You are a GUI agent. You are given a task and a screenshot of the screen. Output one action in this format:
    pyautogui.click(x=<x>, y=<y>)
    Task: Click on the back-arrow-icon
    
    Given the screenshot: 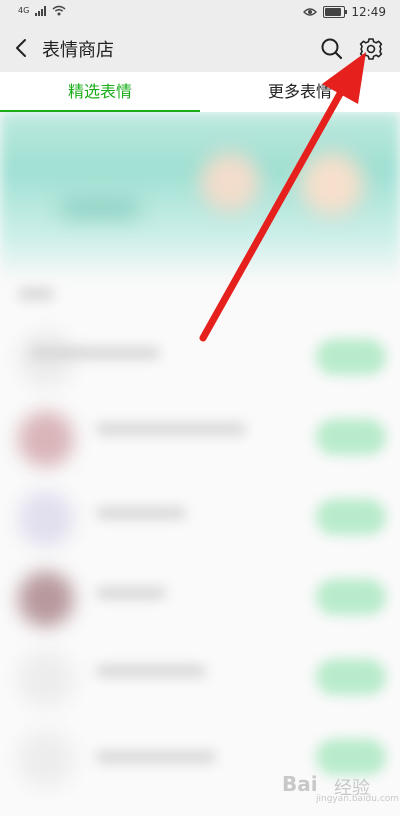 What is the action you would take?
    pyautogui.click(x=21, y=48)
    